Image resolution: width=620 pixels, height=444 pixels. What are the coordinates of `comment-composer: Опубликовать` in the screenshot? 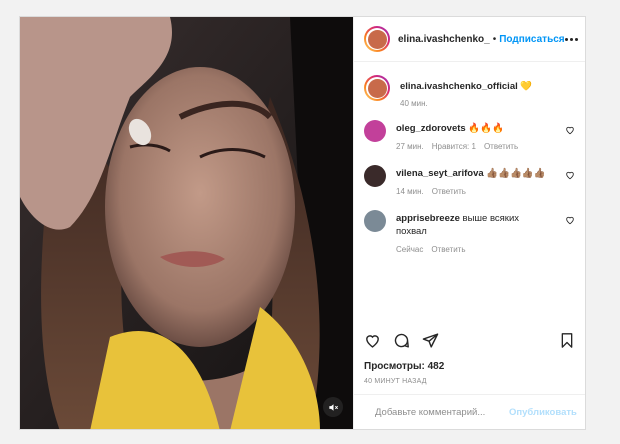 It's located at (469, 411).